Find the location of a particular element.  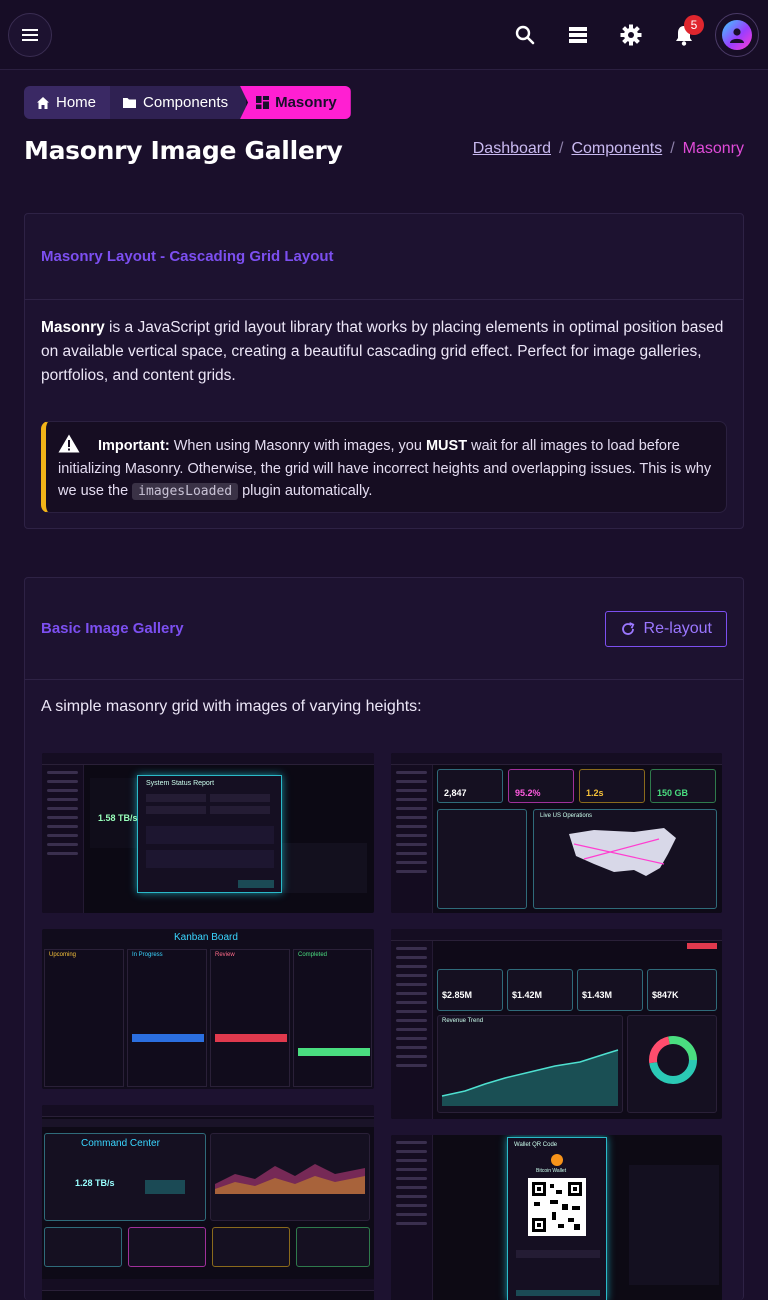

image-stat: $1.43M is located at coordinates (597, 995).